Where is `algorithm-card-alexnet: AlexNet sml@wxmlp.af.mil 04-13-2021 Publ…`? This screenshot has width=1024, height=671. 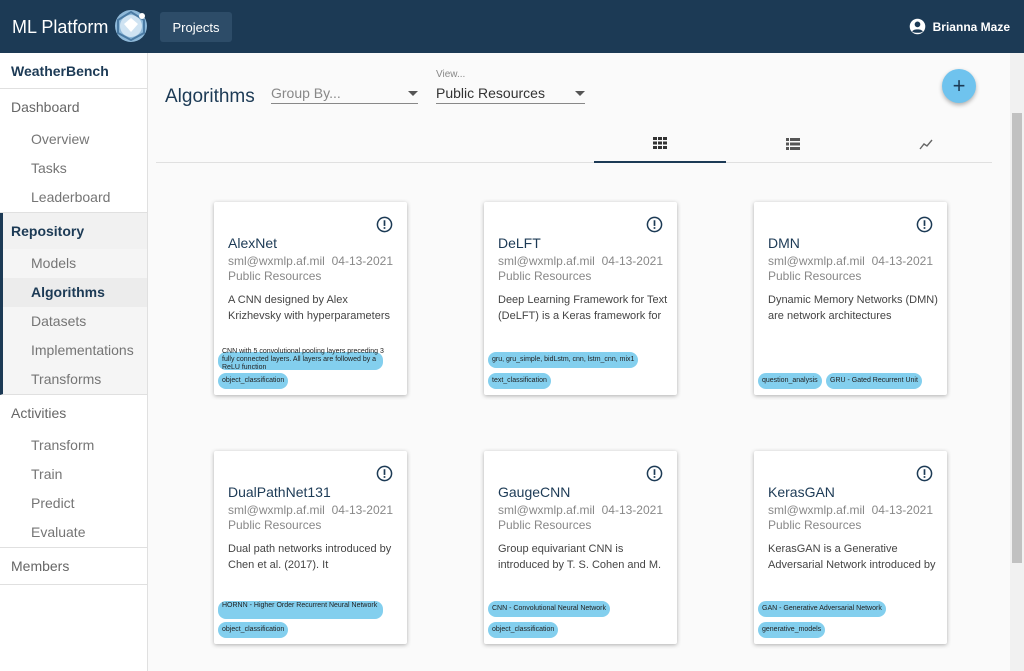 algorithm-card-alexnet: AlexNet sml@wxmlp.af.mil 04-13-2021 Publ… is located at coordinates (310, 298).